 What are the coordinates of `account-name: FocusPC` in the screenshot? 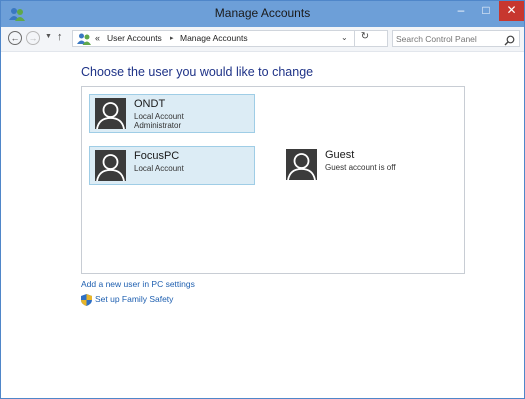 It's located at (157, 156).